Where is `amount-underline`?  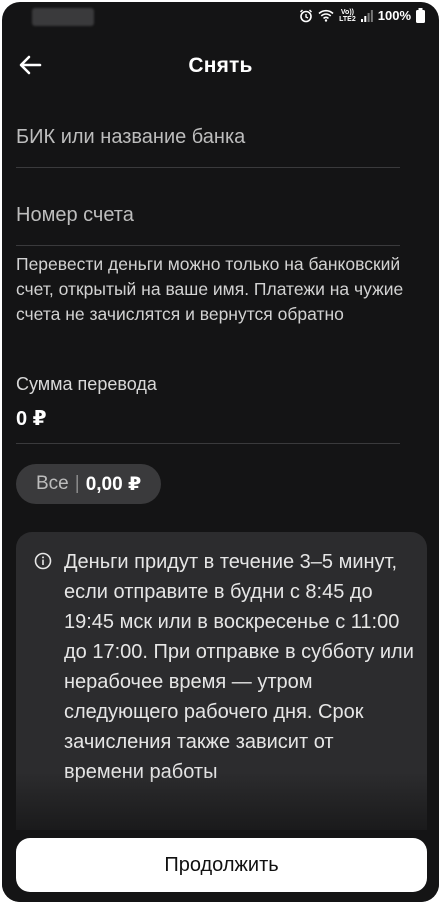
amount-underline is located at coordinates (208, 443).